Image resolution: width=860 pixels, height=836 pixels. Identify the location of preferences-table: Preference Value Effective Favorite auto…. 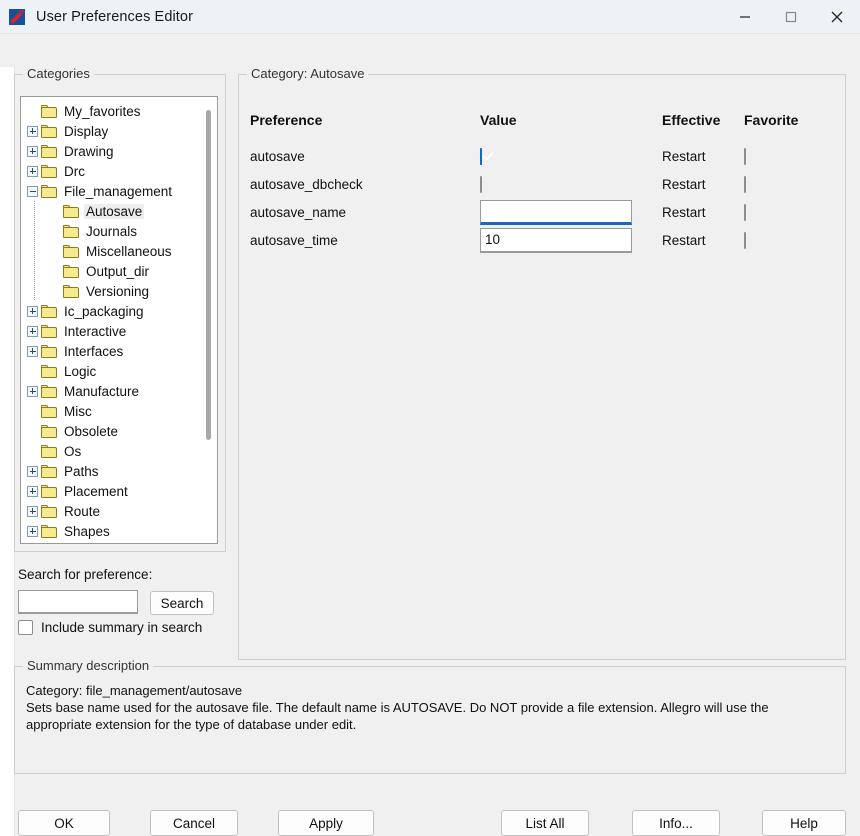
(543, 183).